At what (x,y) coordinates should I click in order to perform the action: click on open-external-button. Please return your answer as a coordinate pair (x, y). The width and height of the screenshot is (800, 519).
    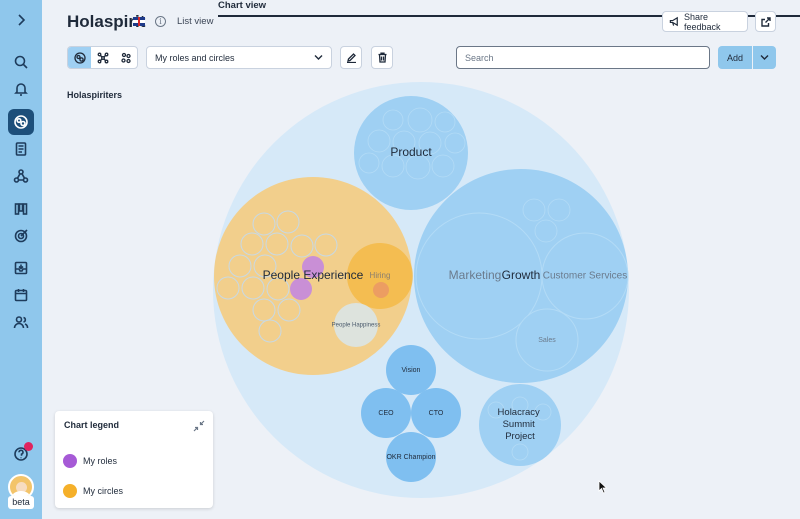
    Looking at the image, I should click on (765, 21).